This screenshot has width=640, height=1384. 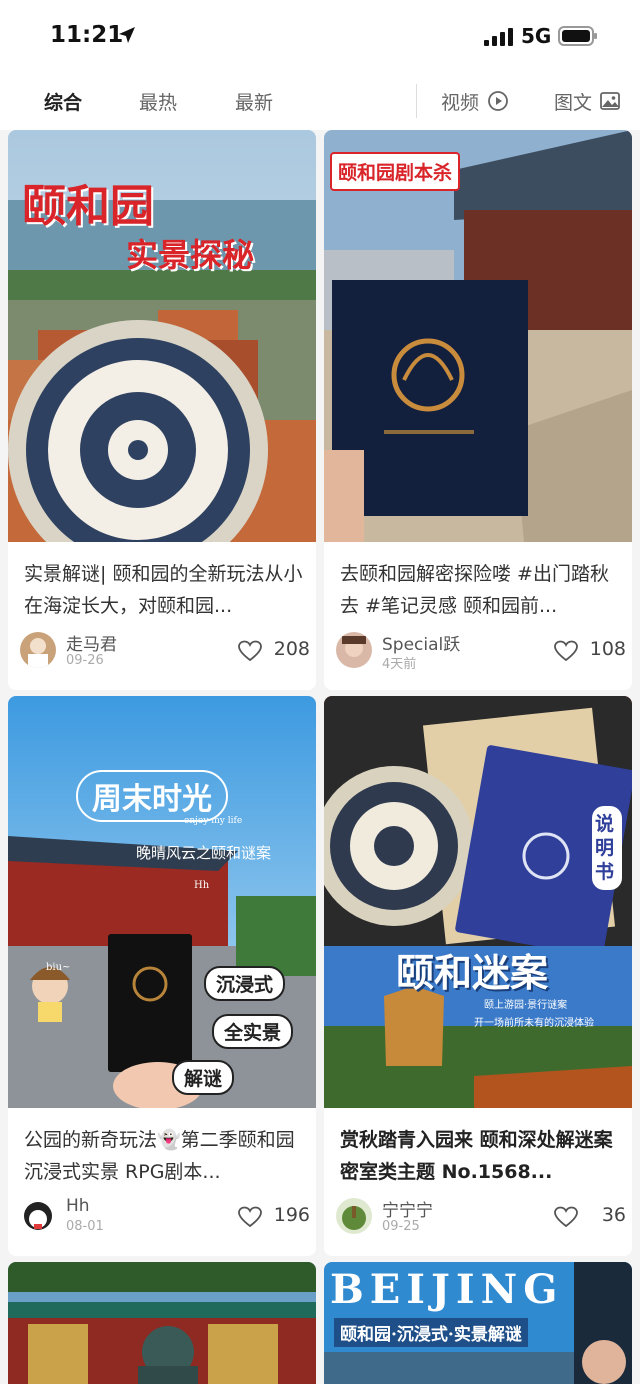 I want to click on cover-subtitle: 颐和园·沉浸式·实景解谜, so click(x=431, y=1332).